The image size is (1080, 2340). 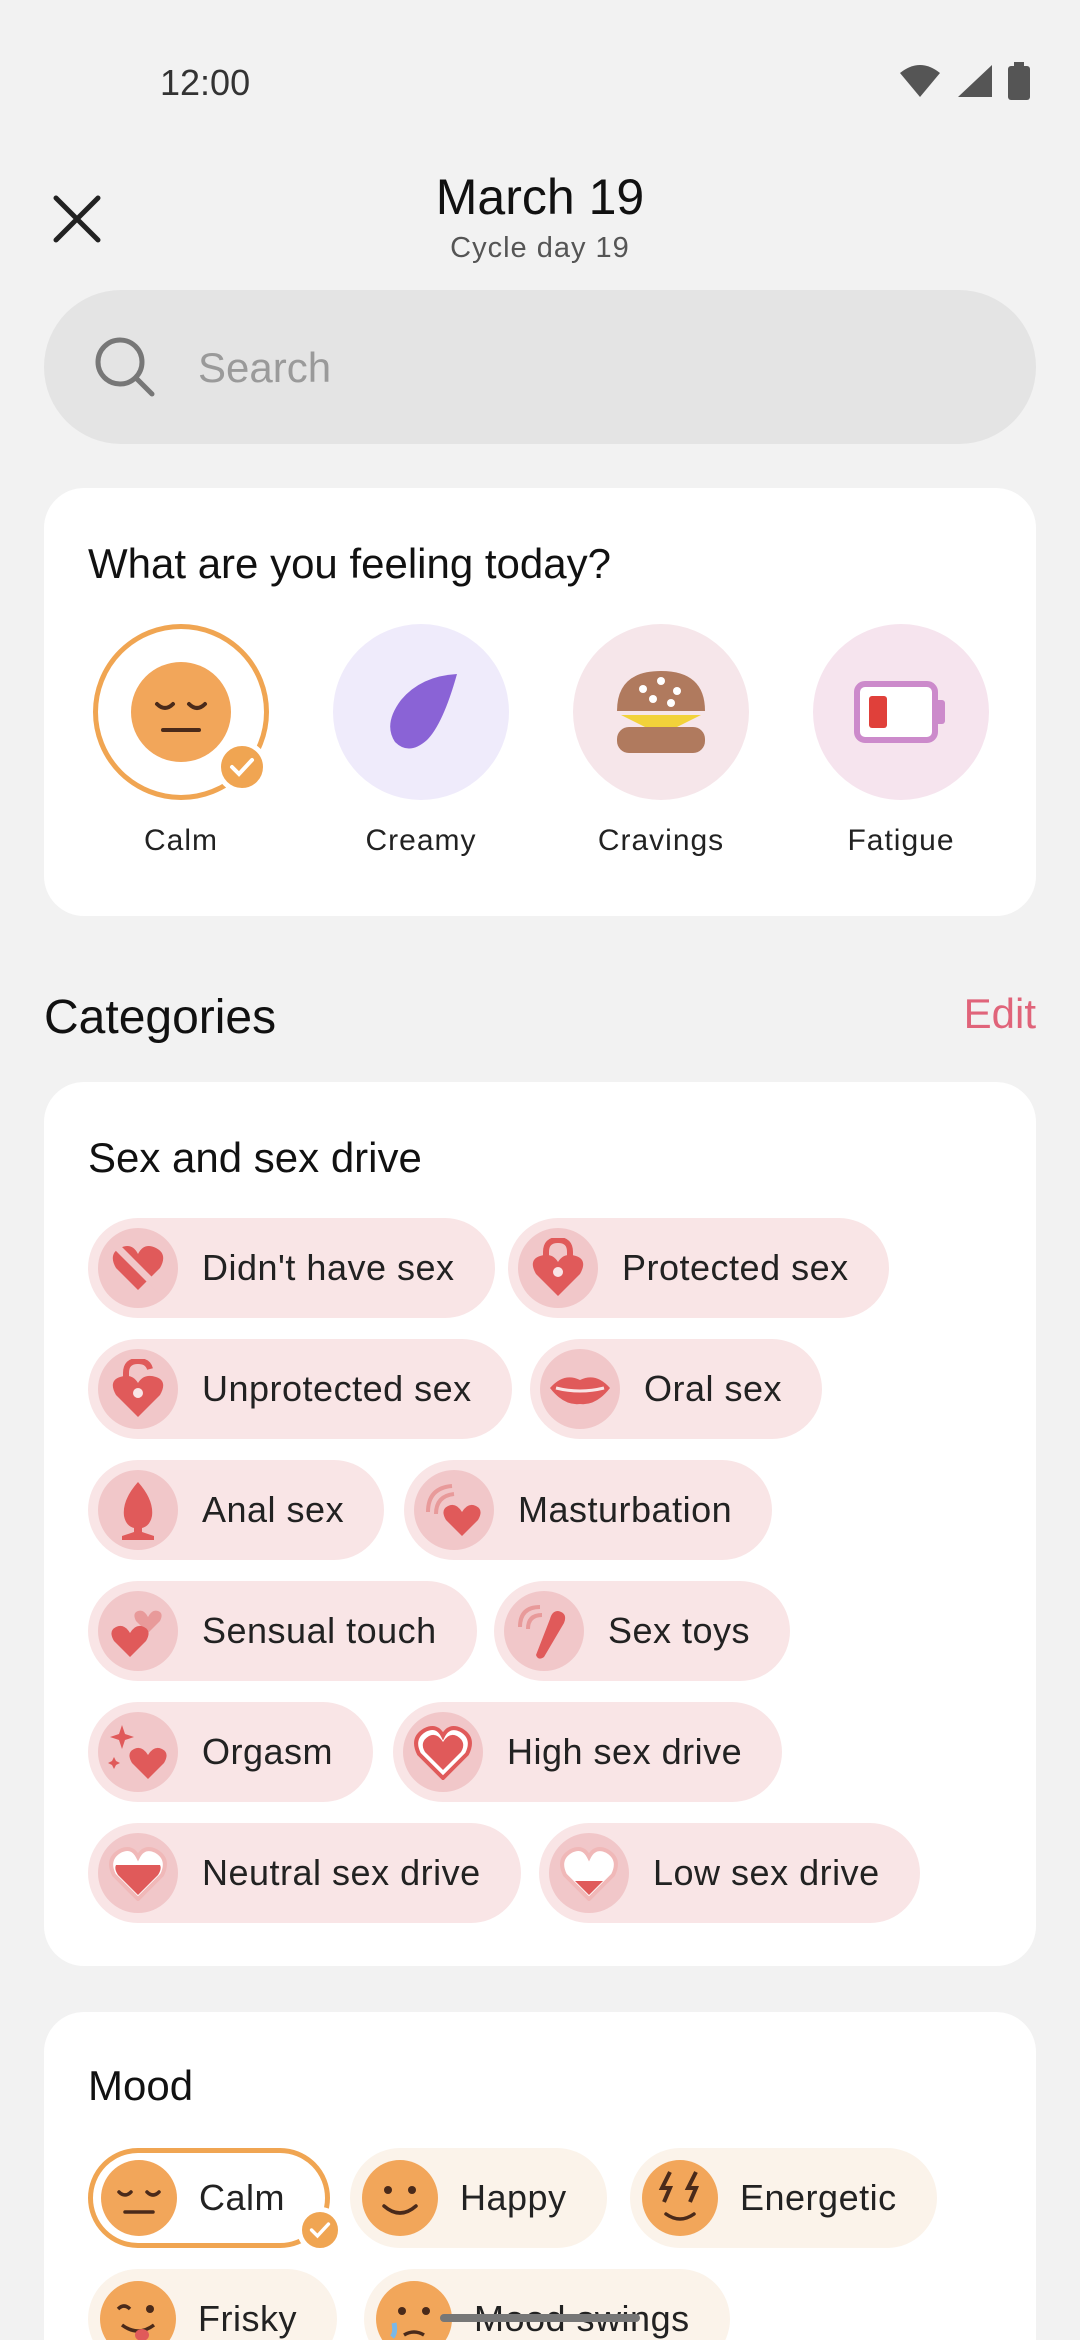 What do you see at coordinates (540, 2318) in the screenshot?
I see `home-indicator` at bounding box center [540, 2318].